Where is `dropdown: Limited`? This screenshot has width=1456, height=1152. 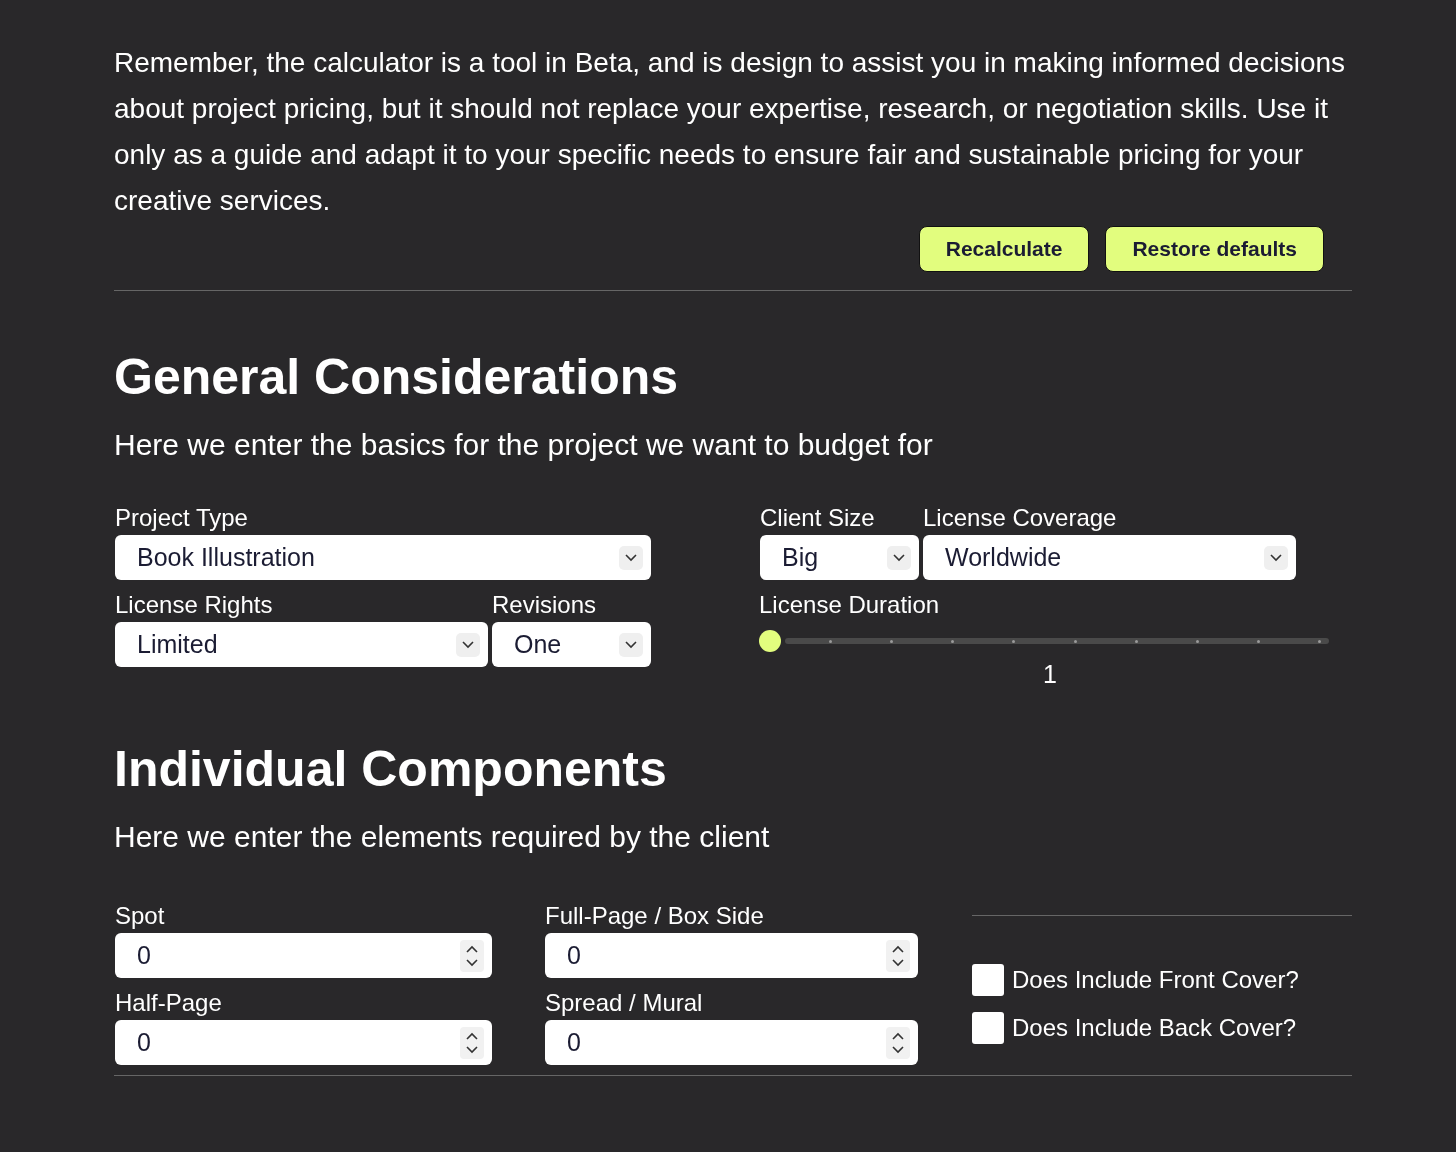
dropdown: Limited is located at coordinates (301, 644).